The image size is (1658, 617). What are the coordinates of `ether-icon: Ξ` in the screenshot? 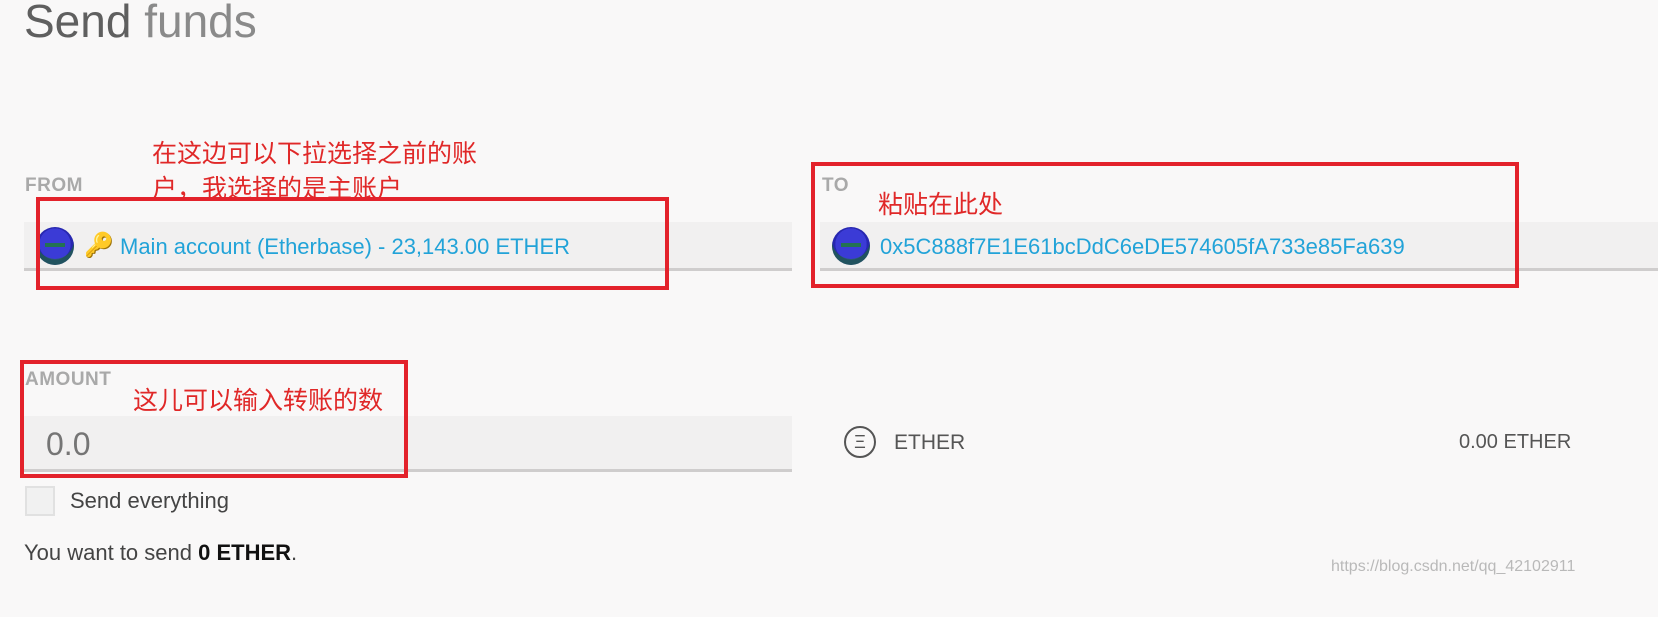 It's located at (860, 442).